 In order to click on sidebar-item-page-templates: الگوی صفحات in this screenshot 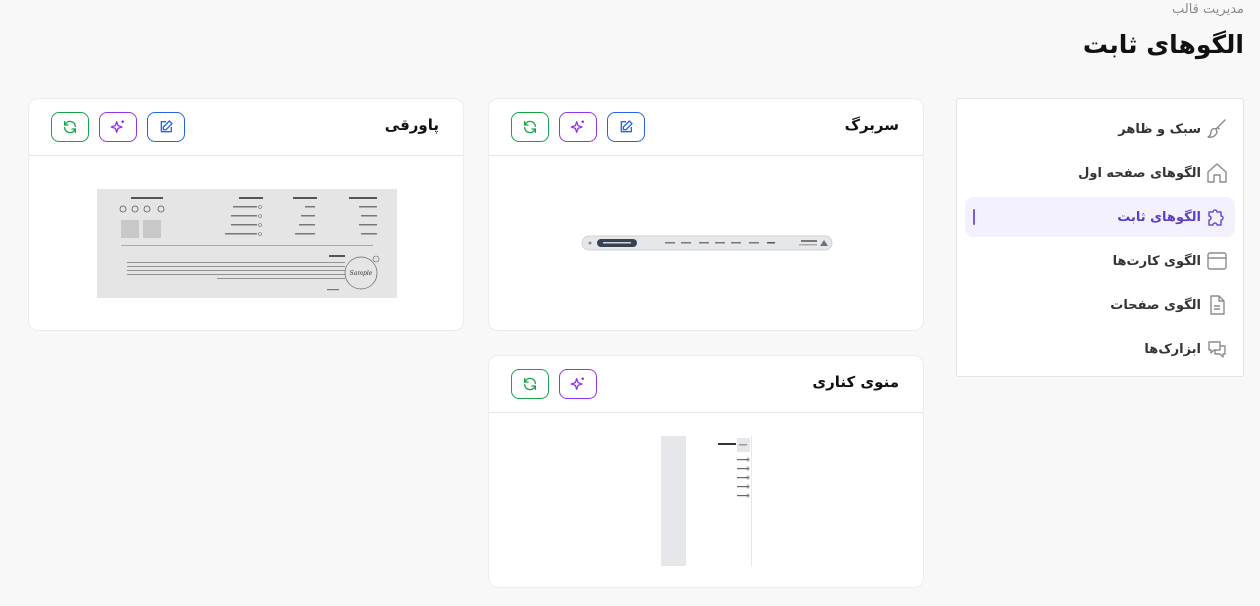, I will do `click(1100, 305)`.